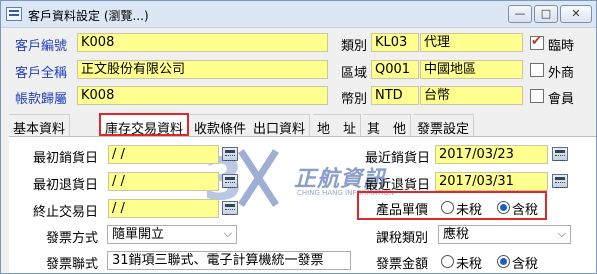  I want to click on invoice-copy-select: 31銷項三聯式、電子計算機統一發票, so click(229, 260).